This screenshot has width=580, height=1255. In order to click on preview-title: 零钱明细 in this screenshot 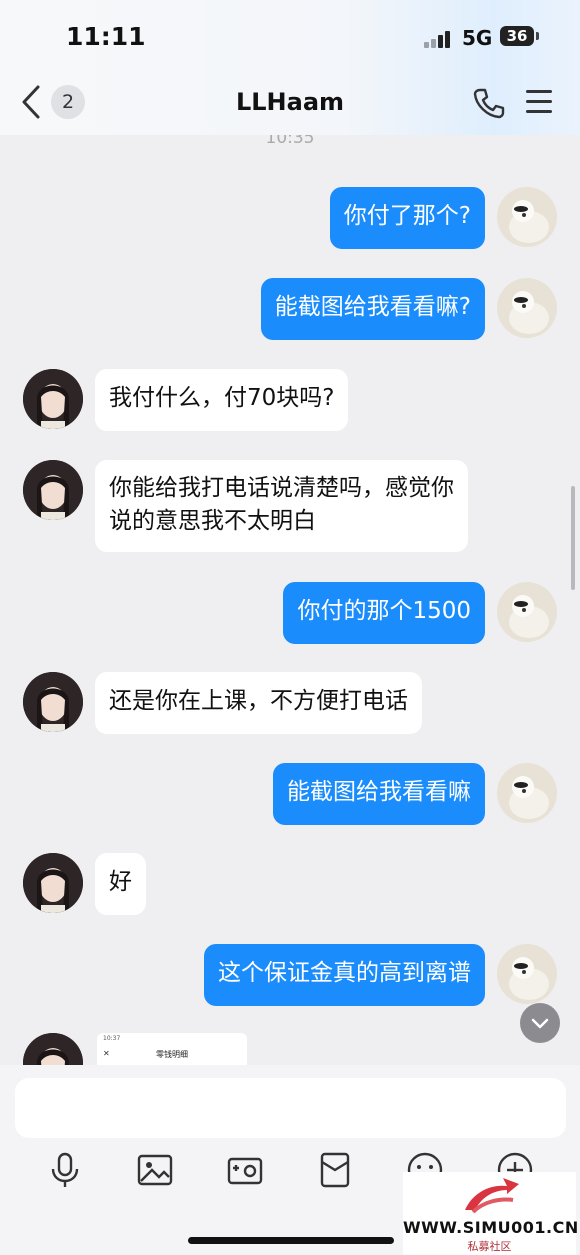, I will do `click(172, 1054)`.